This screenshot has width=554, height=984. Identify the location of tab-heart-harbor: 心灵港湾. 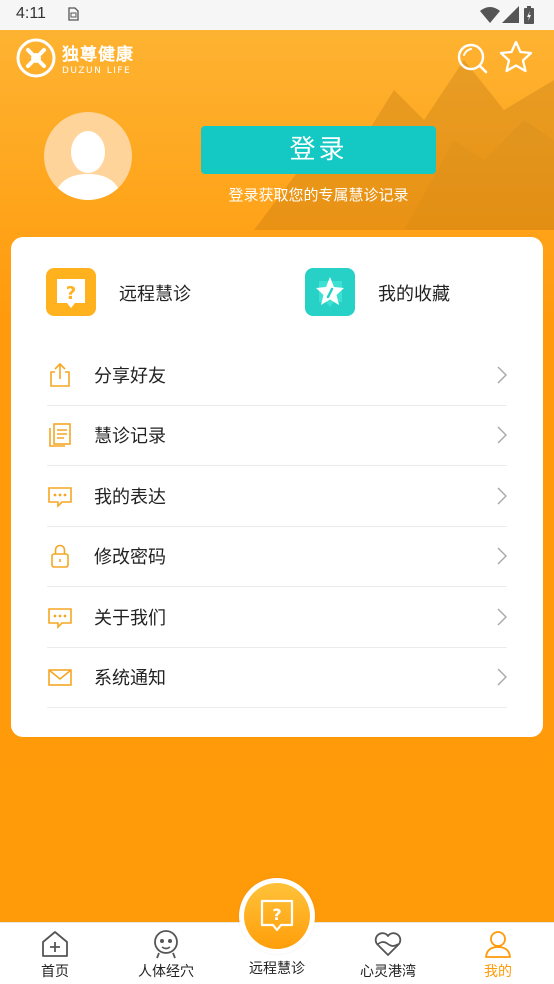
(388, 953).